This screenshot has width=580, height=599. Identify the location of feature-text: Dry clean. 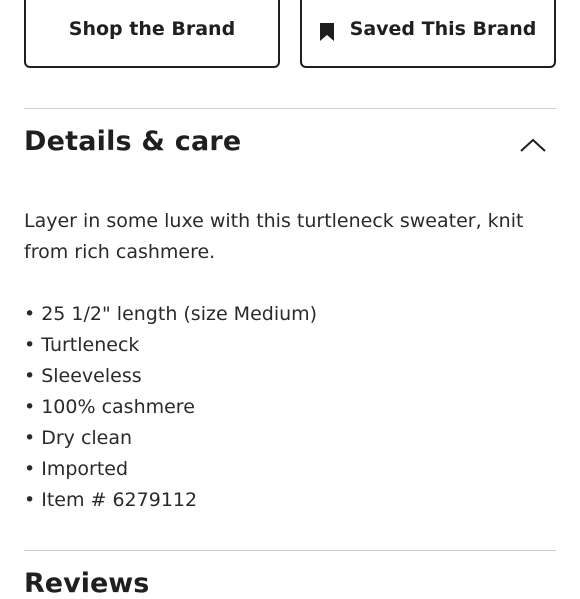
(87, 438).